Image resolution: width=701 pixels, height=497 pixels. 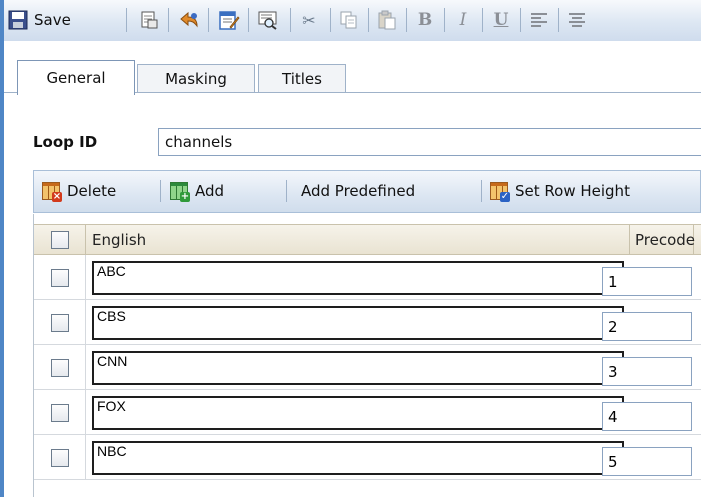 I want to click on align-left-button, so click(x=539, y=20).